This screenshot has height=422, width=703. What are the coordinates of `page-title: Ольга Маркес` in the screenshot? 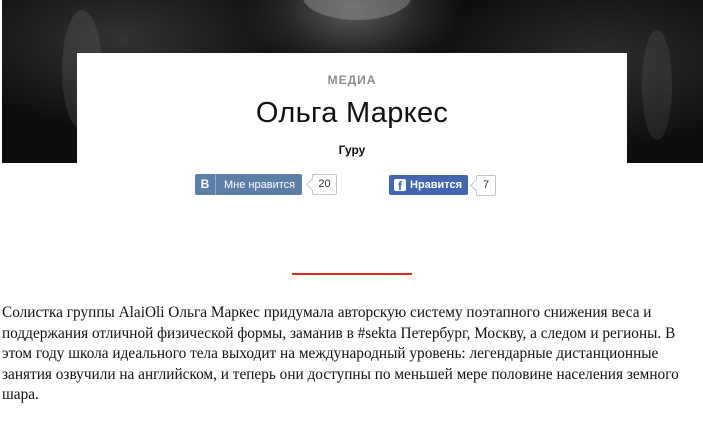 It's located at (352, 113).